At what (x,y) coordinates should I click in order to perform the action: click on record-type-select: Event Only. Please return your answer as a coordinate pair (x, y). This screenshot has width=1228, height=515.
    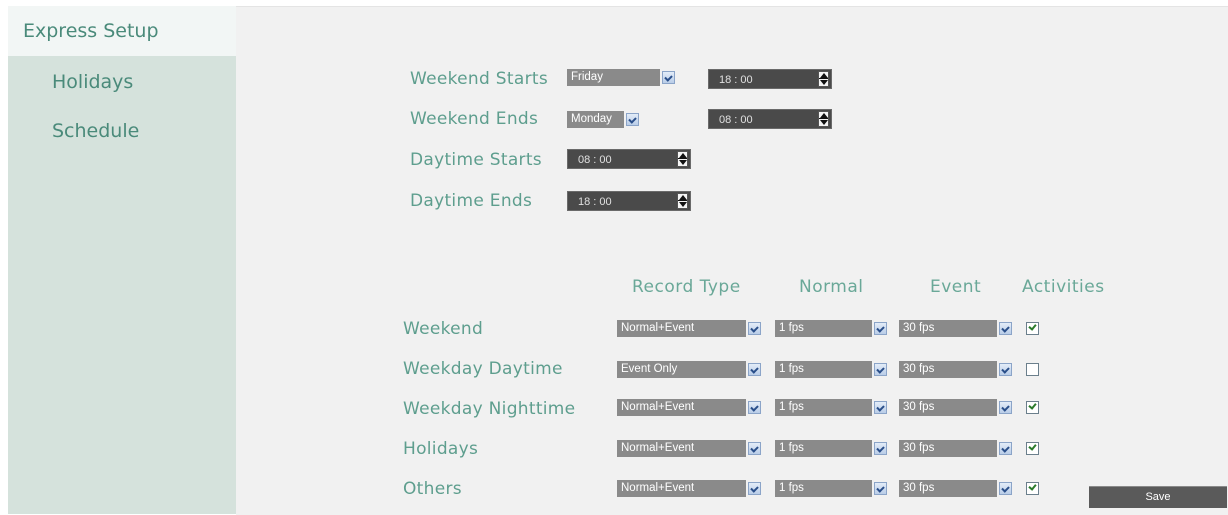
    Looking at the image, I should click on (690, 369).